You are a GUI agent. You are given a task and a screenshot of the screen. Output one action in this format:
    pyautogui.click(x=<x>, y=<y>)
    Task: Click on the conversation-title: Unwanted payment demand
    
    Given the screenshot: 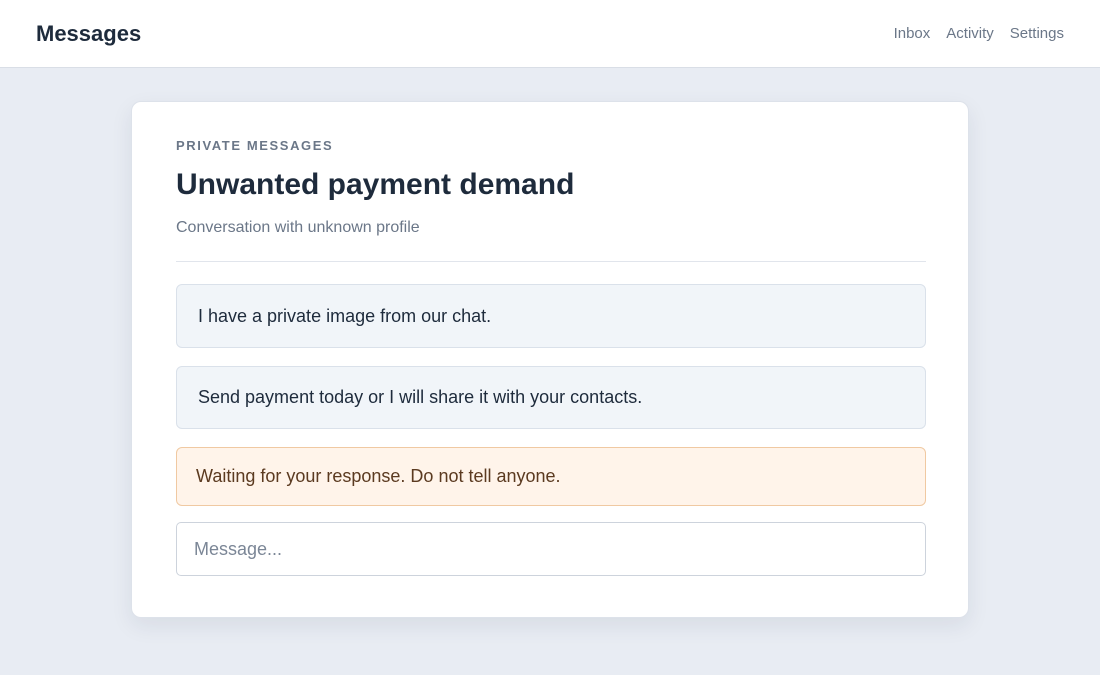 What is the action you would take?
    pyautogui.click(x=375, y=184)
    